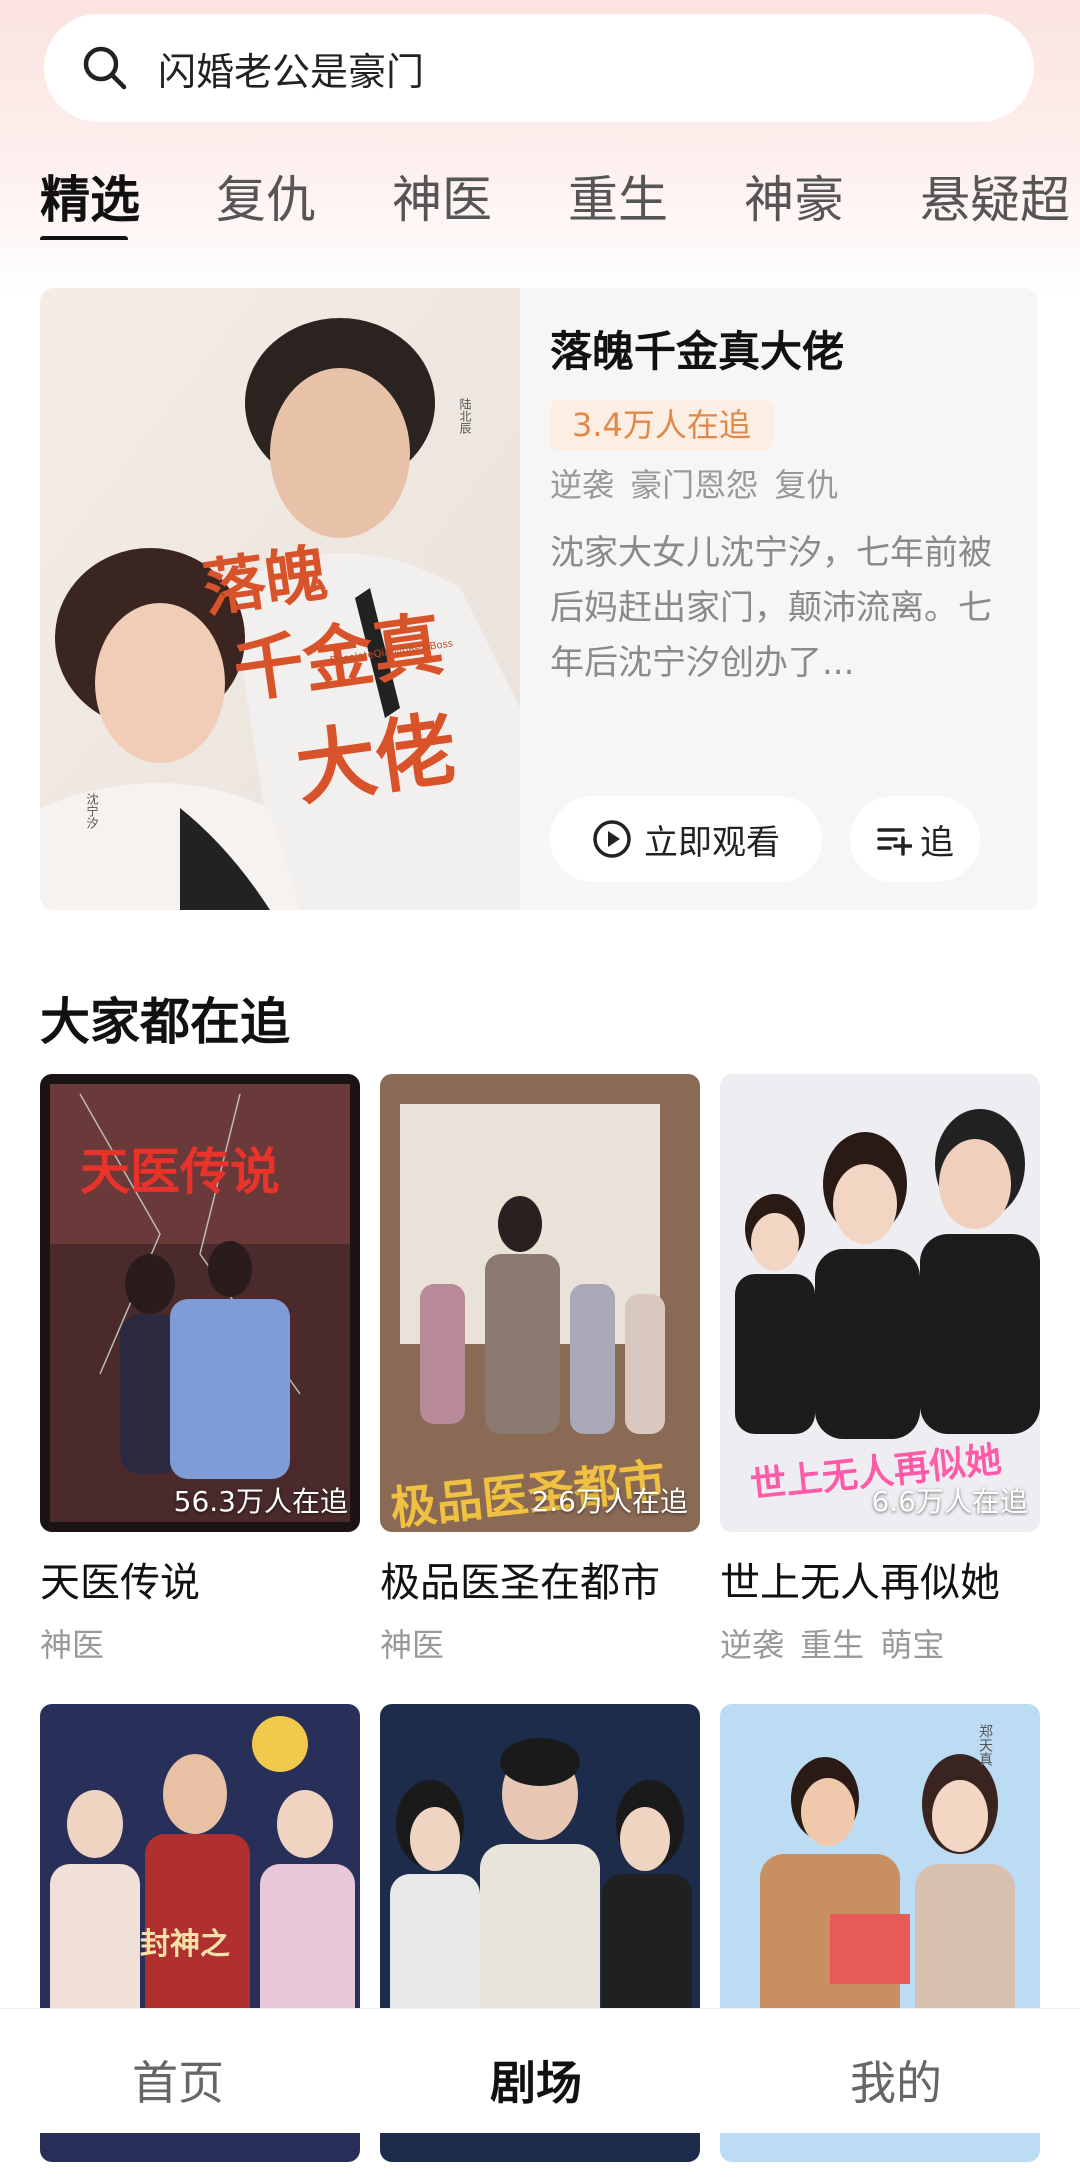 The height and width of the screenshot is (2180, 1080). I want to click on featured-tags: 逆袭 豪门恩怨 复仇, so click(694, 485).